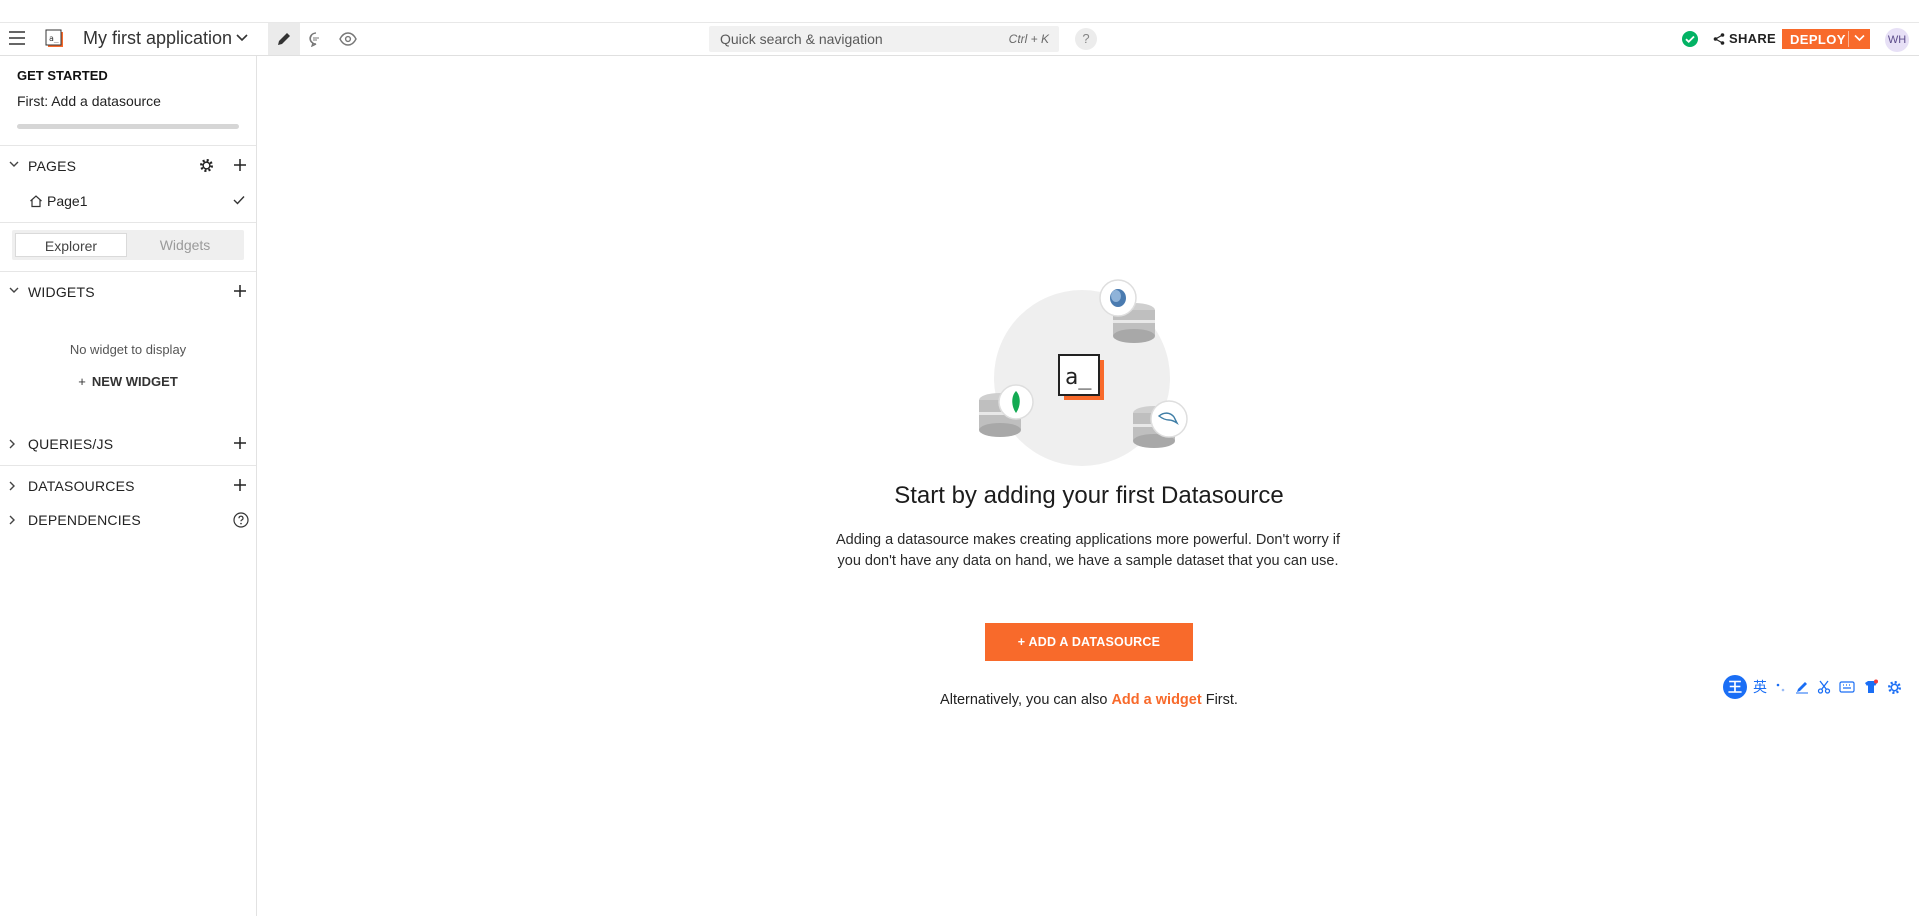  I want to click on eye-icon, so click(348, 39).